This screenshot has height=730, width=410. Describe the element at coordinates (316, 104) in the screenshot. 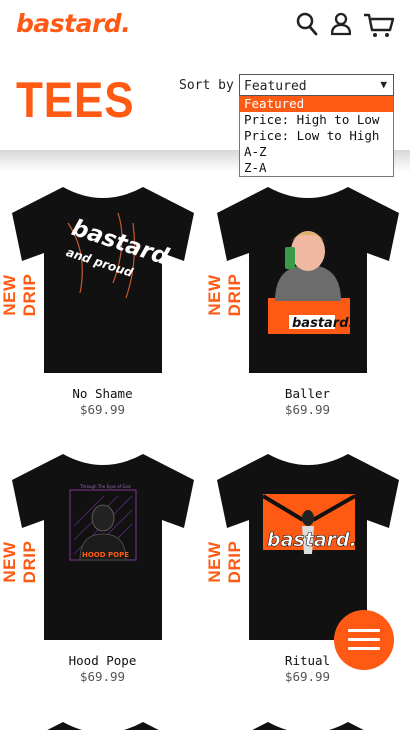

I see `sort-option-featured: Featured` at that location.